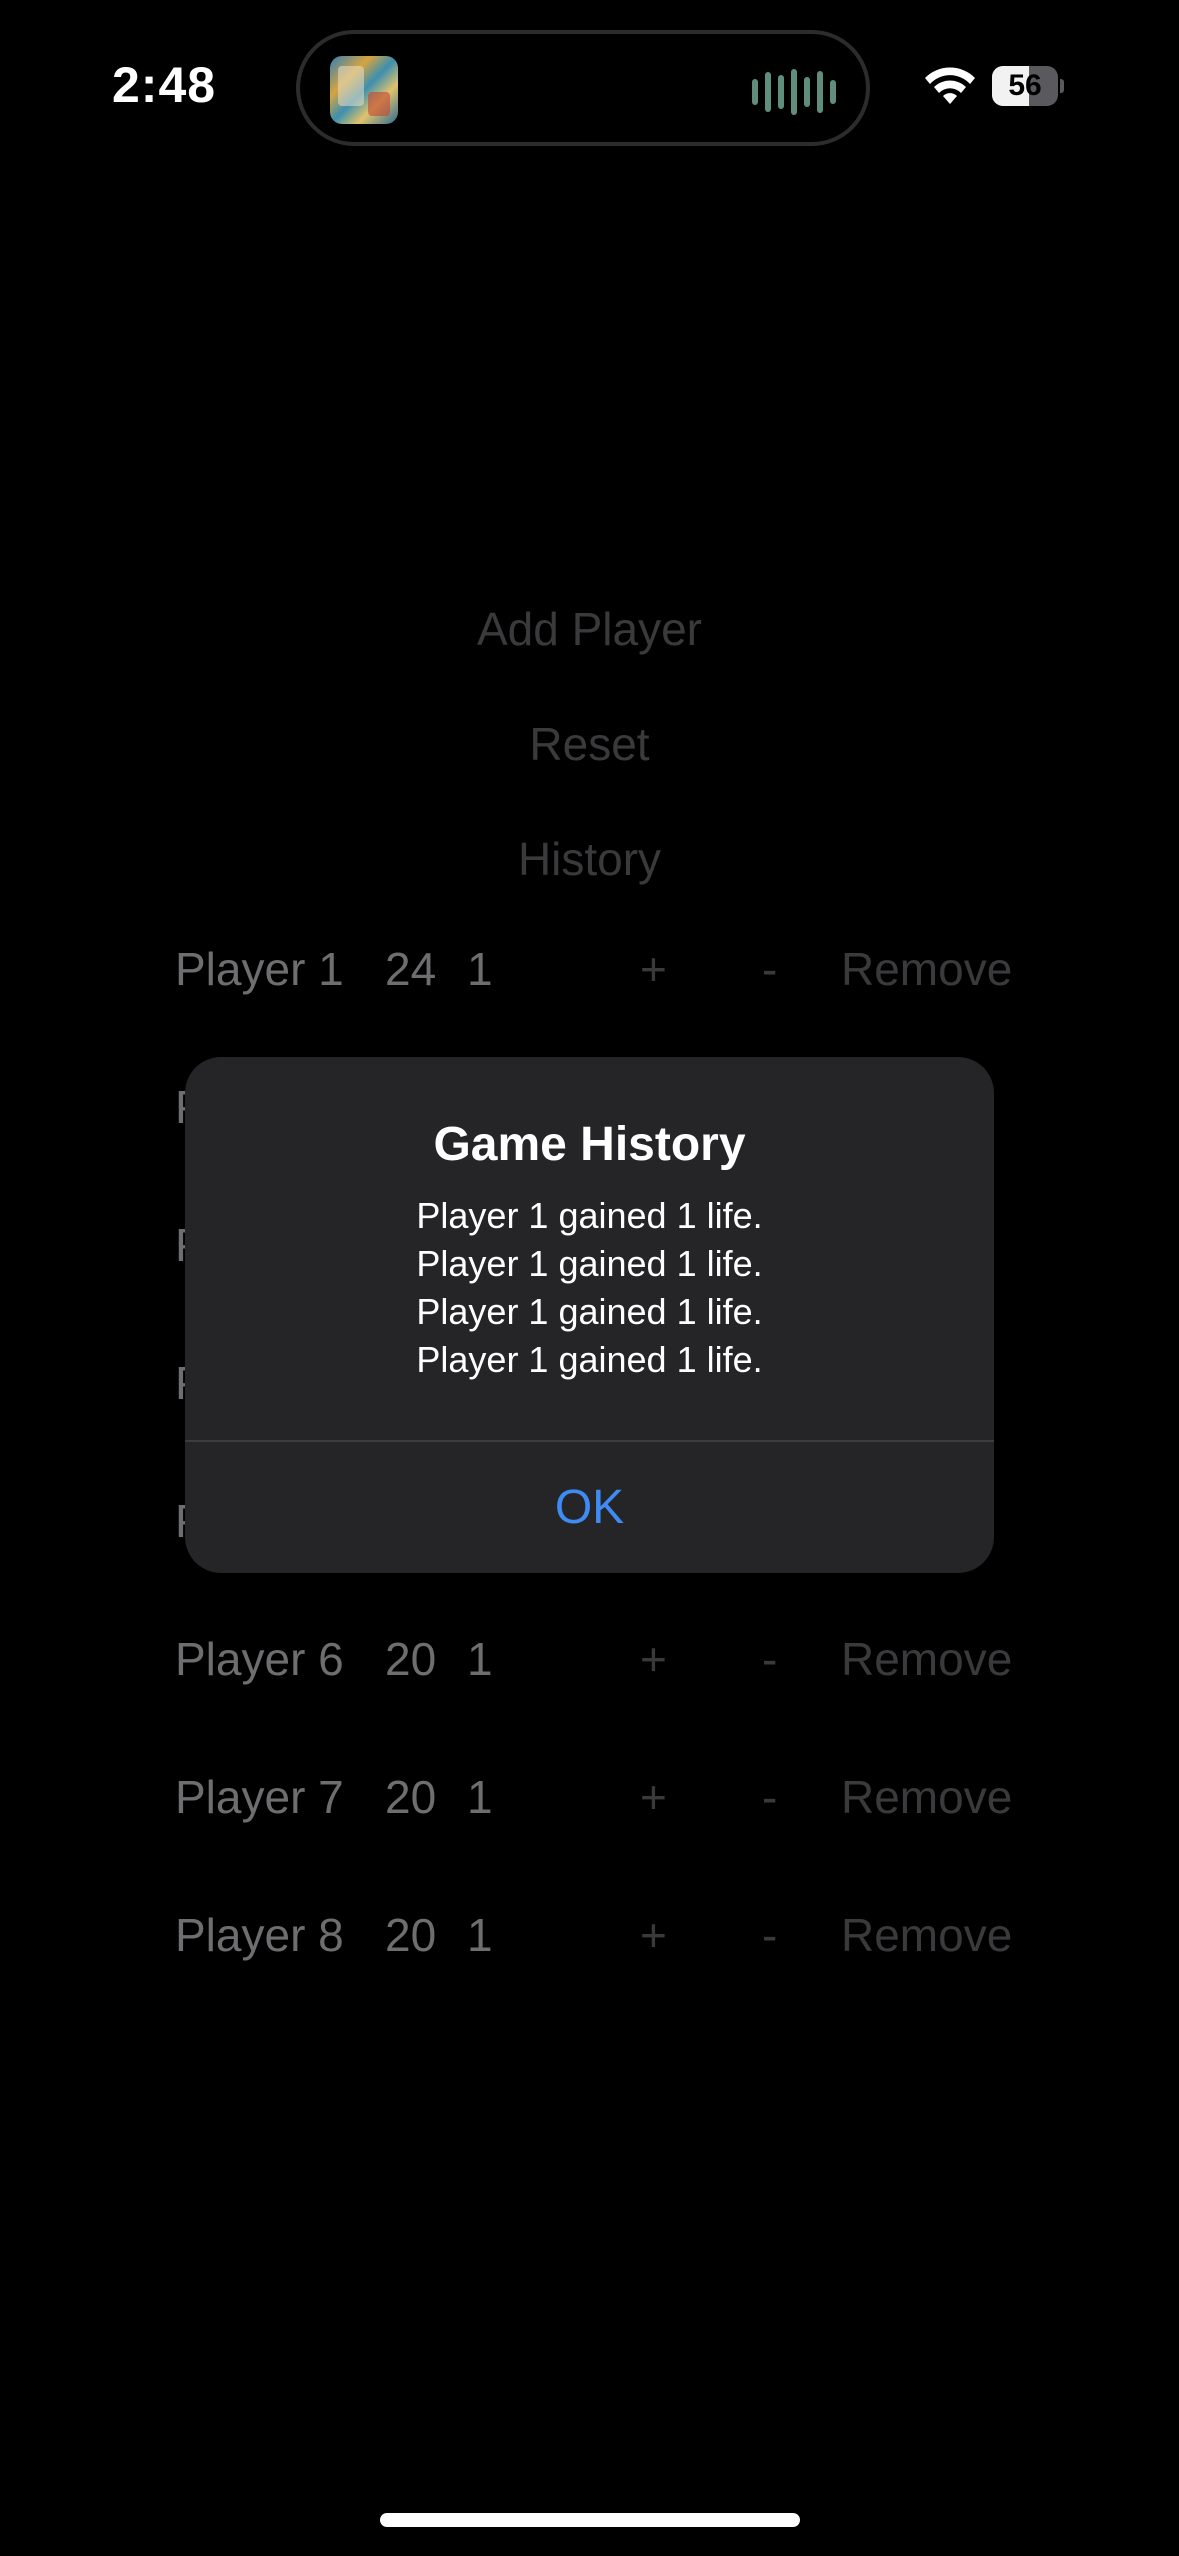 Image resolution: width=1179 pixels, height=2556 pixels. What do you see at coordinates (589, 1144) in the screenshot?
I see `alert-title: Game History` at bounding box center [589, 1144].